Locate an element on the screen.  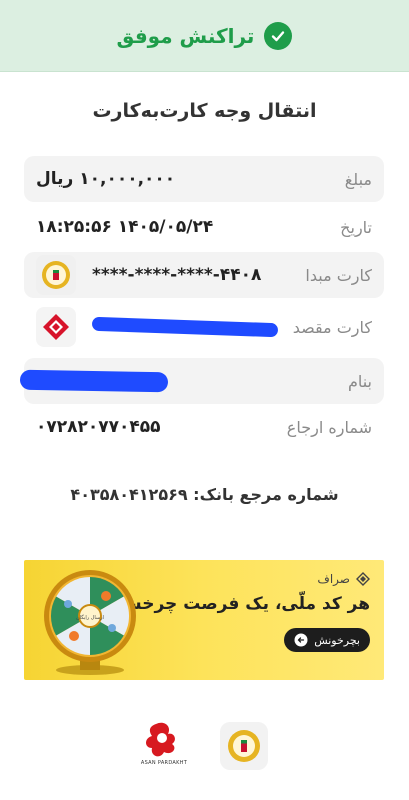
dest-card-row: کارت مقصد is located at coordinates (204, 327).